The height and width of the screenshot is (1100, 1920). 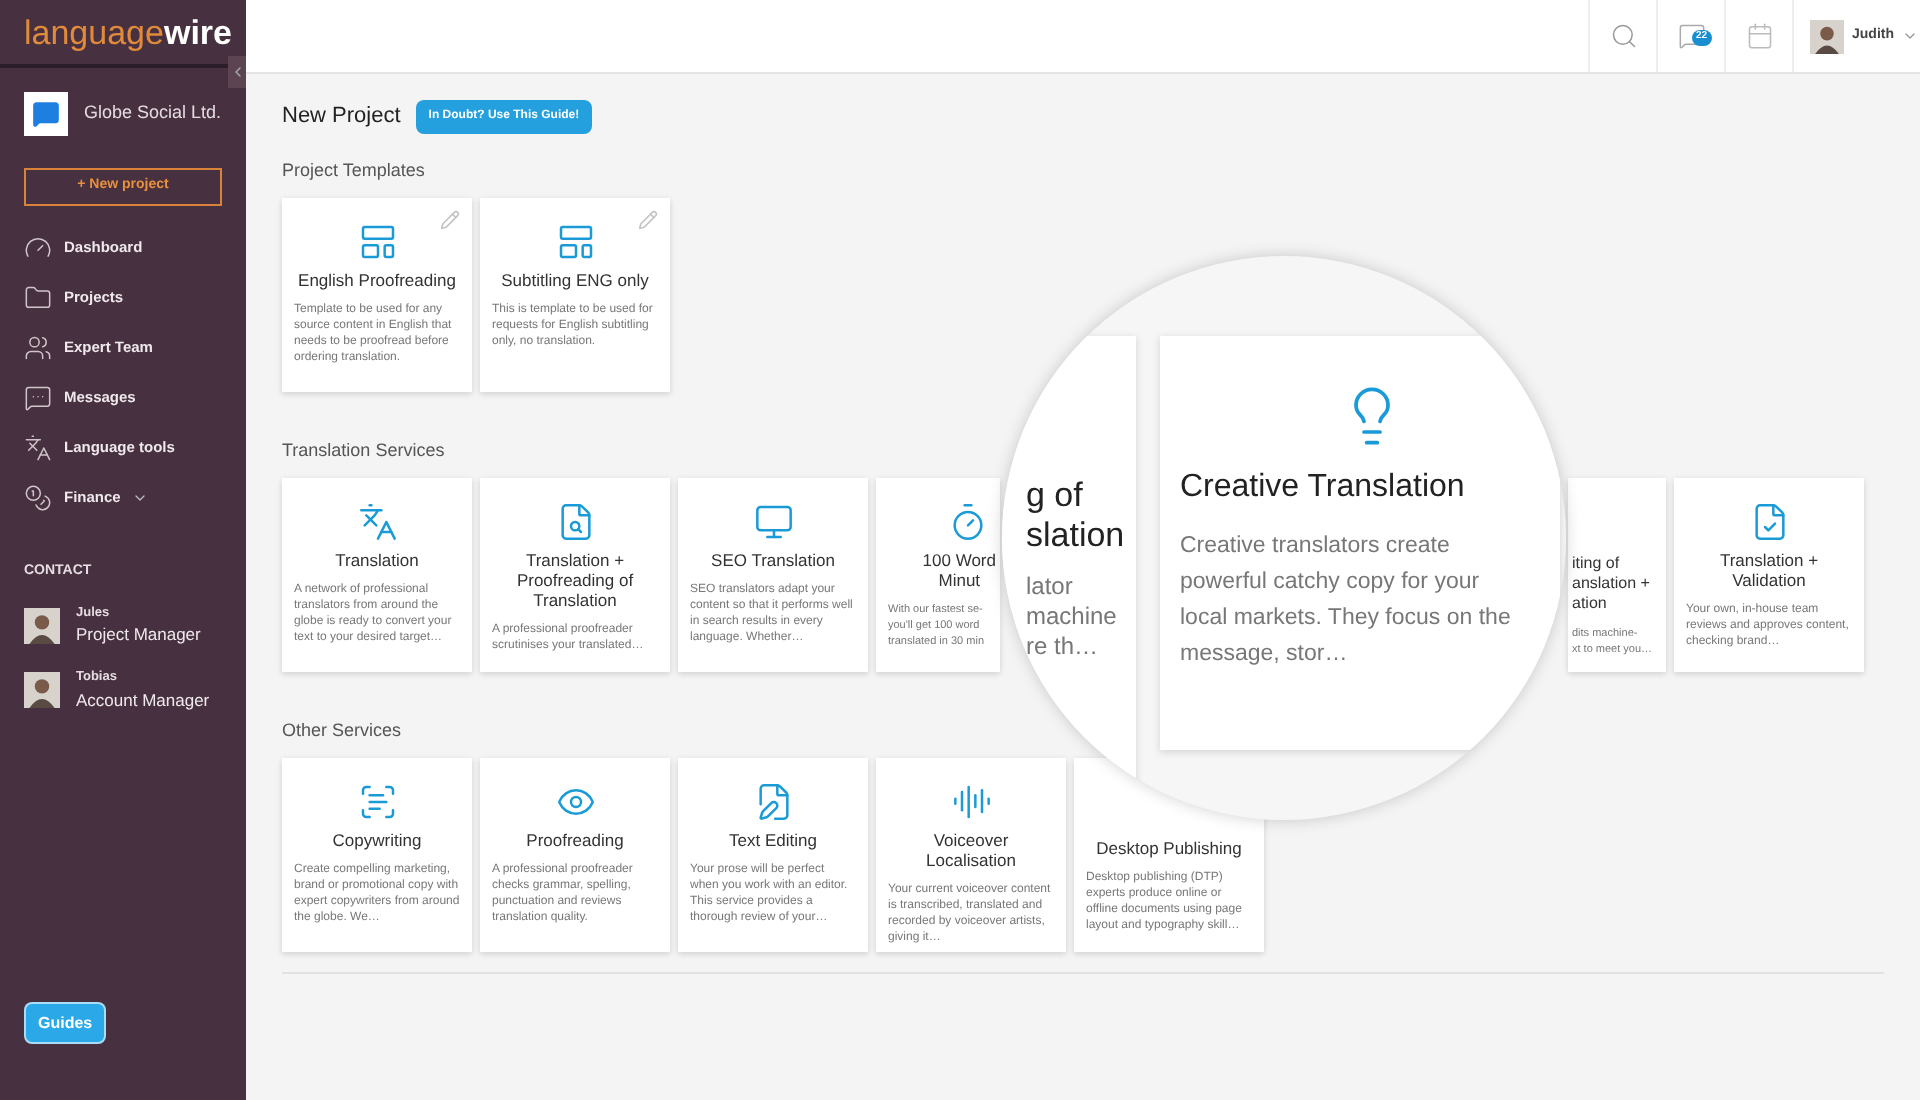 I want to click on contact-role: Account Manager, so click(x=143, y=700).